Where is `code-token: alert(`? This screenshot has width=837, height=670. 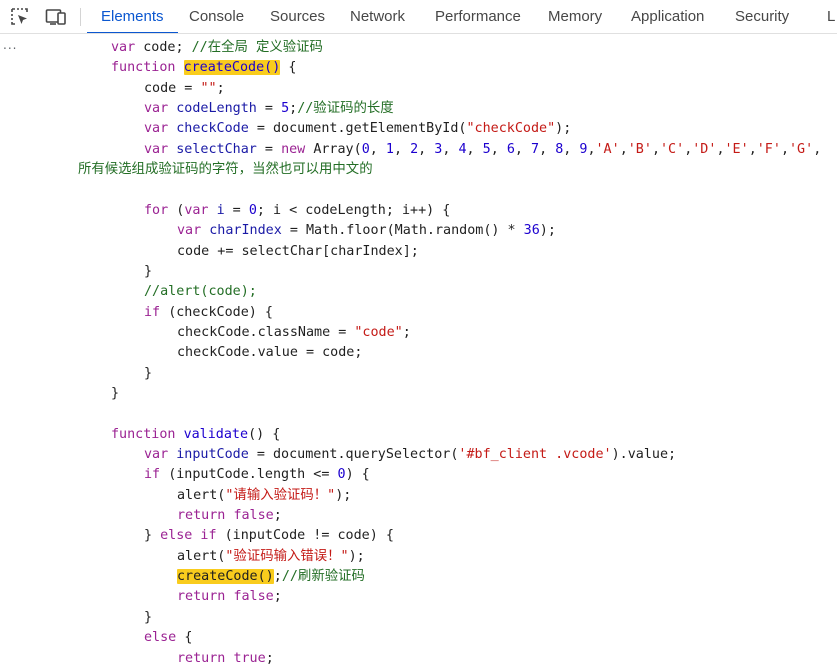 code-token: alert( is located at coordinates (201, 495).